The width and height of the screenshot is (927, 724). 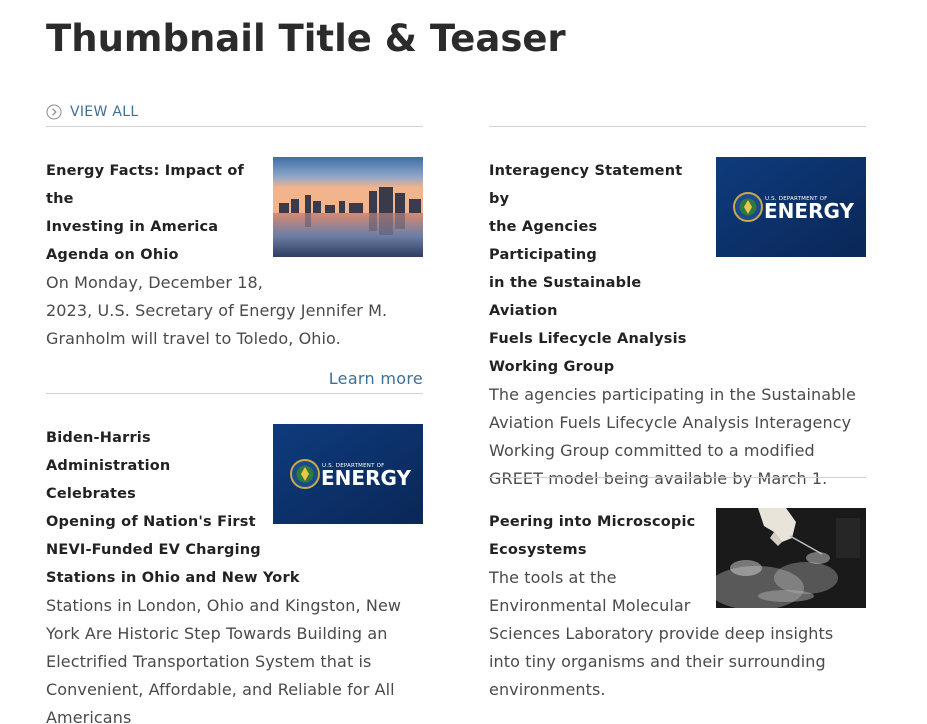 What do you see at coordinates (234, 379) in the screenshot?
I see `learn-more-link: Learn more` at bounding box center [234, 379].